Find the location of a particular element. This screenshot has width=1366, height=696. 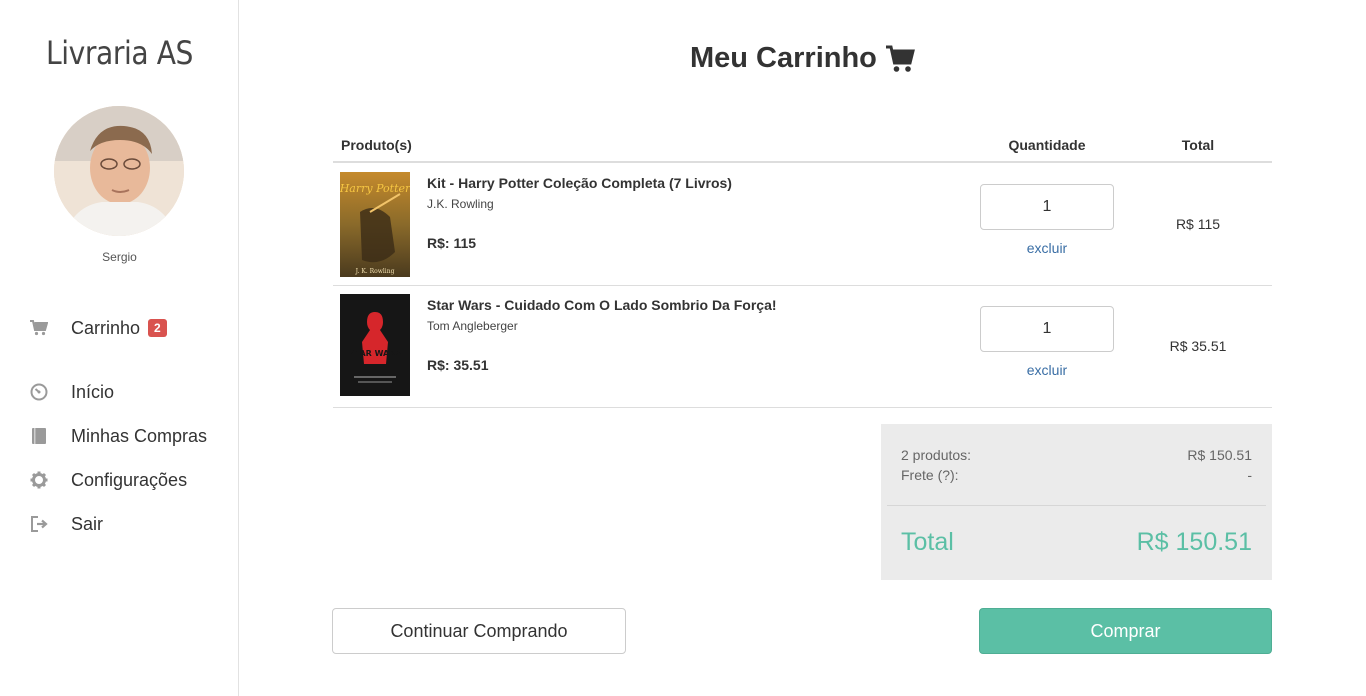

summary-products-label: 2 produtos: is located at coordinates (936, 455).